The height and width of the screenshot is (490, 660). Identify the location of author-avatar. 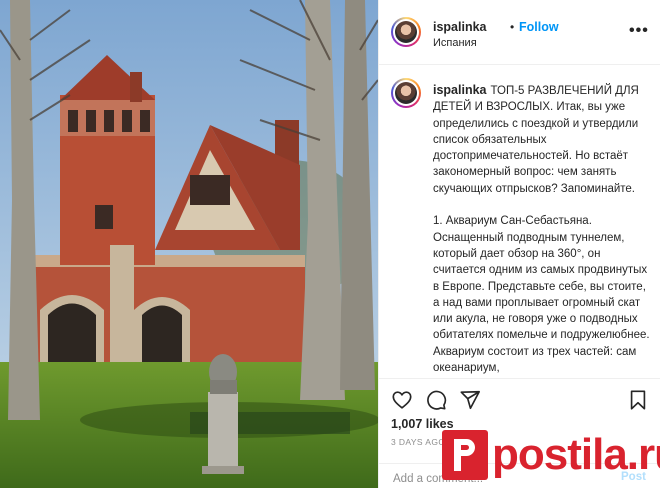
(406, 32).